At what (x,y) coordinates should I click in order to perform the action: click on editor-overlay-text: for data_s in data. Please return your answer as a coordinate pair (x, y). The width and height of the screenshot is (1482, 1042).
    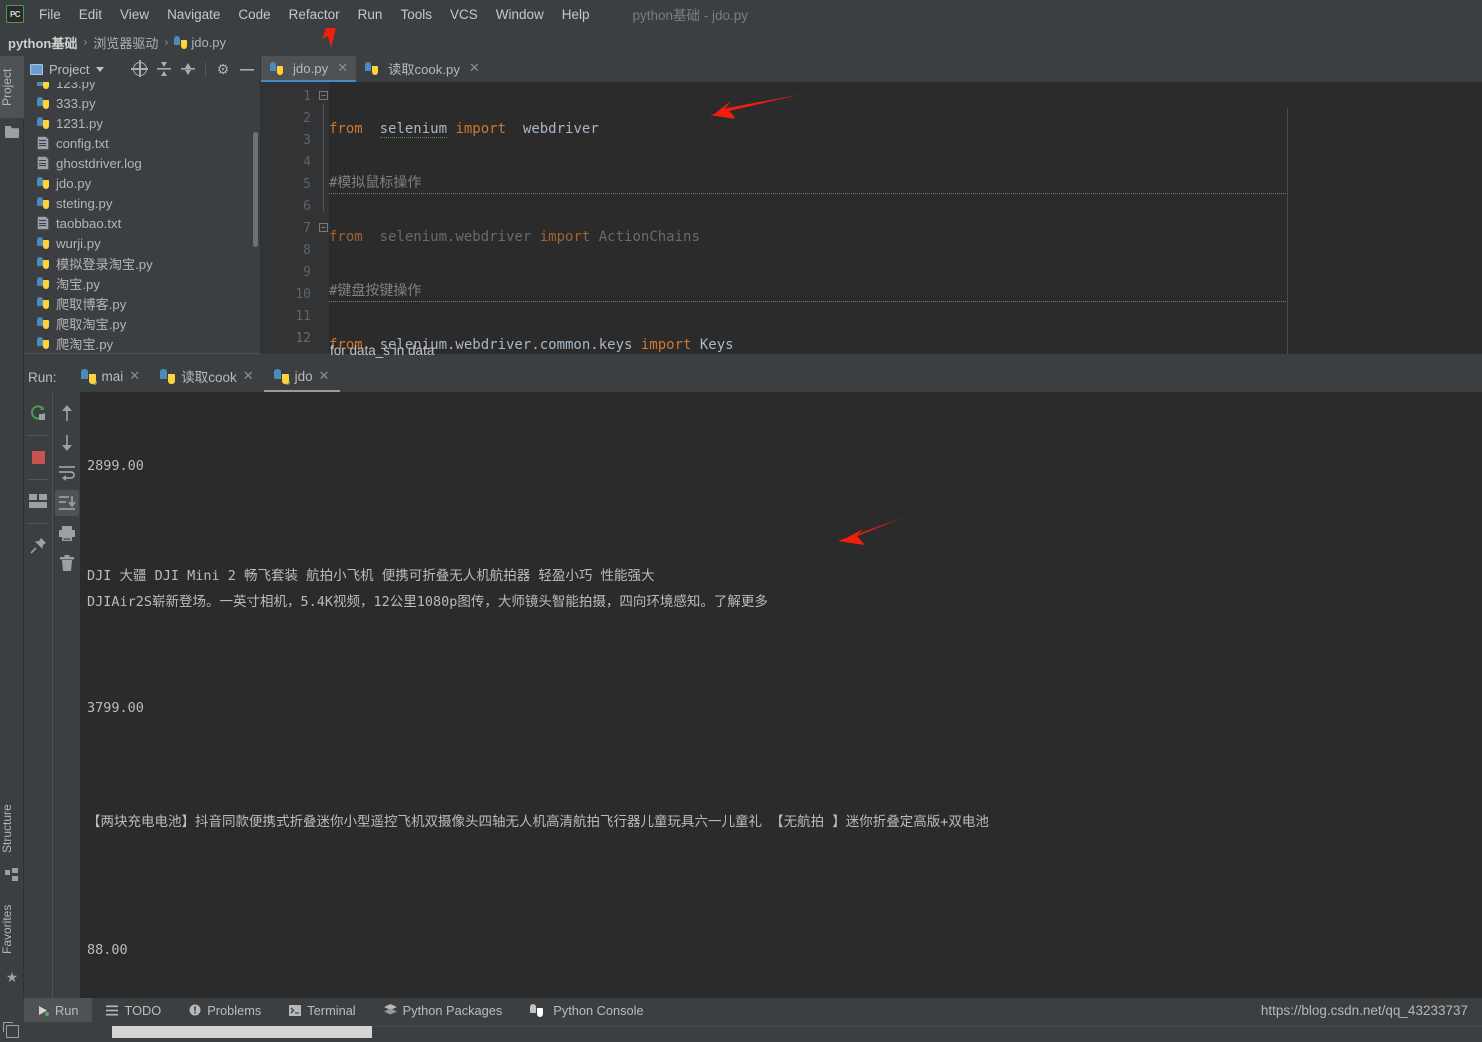
    Looking at the image, I should click on (382, 350).